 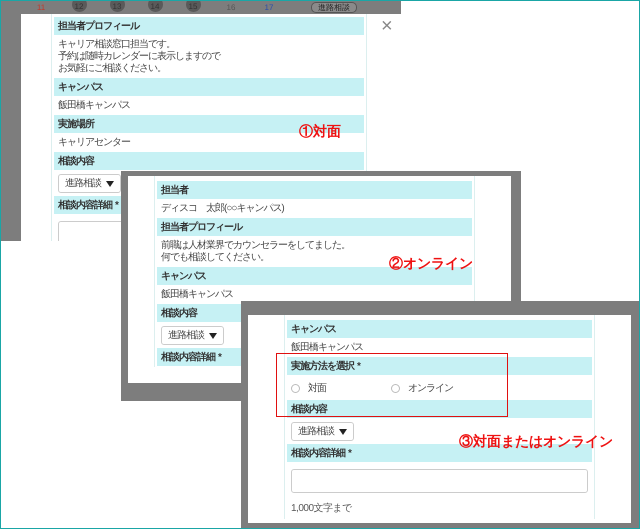 I want to click on annotation-label: ①対面, so click(x=320, y=131).